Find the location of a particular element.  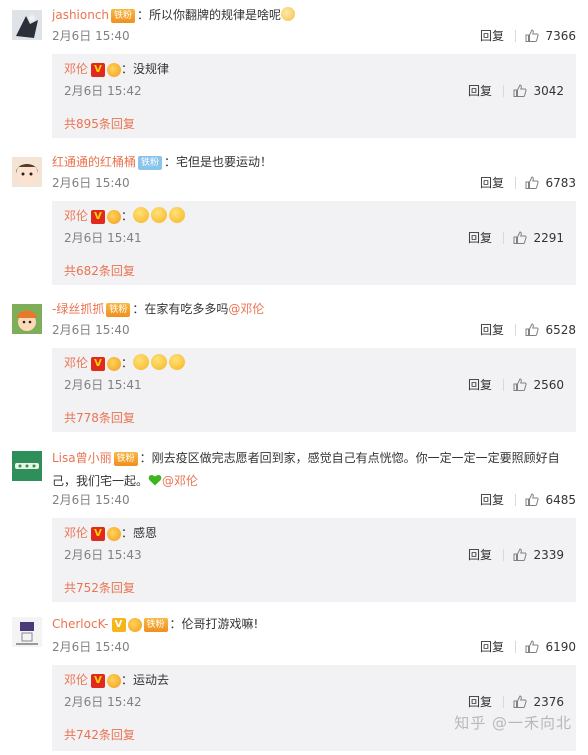

reply-box: 邓伦 V ：感恩 2月6日 15:43 回复 2339 共752条回复 is located at coordinates (314, 560).